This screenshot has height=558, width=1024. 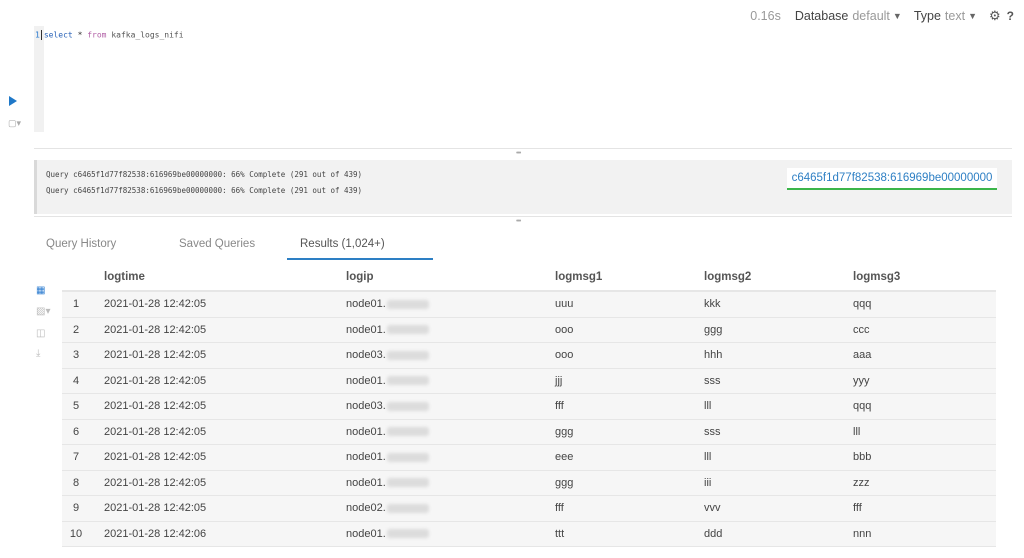 What do you see at coordinates (80, 329) in the screenshot?
I see `row-number: 2` at bounding box center [80, 329].